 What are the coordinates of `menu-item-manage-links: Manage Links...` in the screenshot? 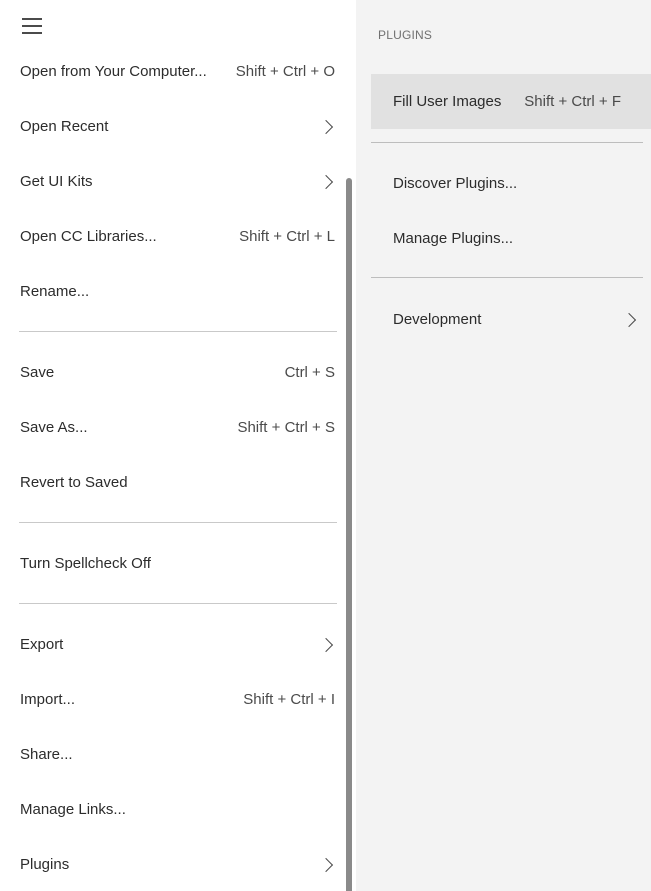 It's located at (178, 809).